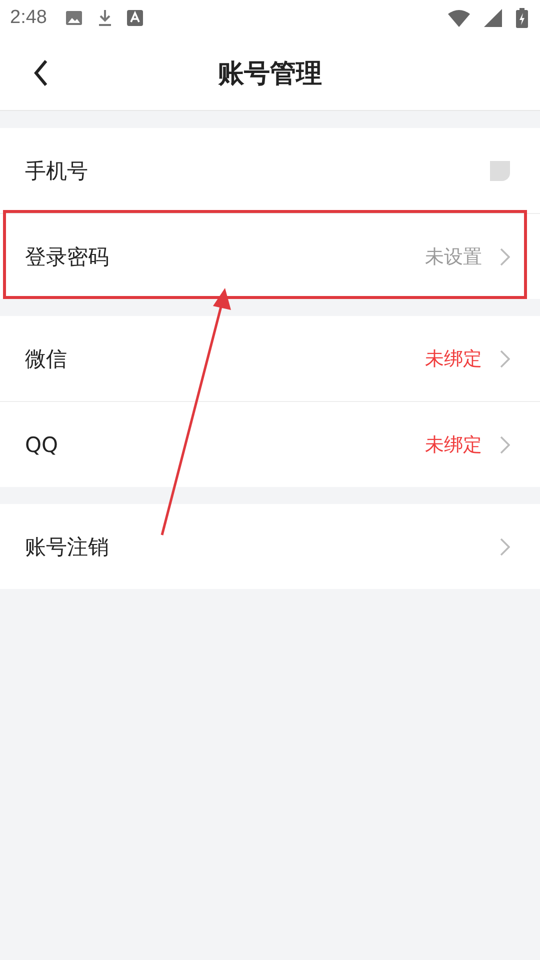  What do you see at coordinates (46, 359) in the screenshot?
I see `row-label: 微信` at bounding box center [46, 359].